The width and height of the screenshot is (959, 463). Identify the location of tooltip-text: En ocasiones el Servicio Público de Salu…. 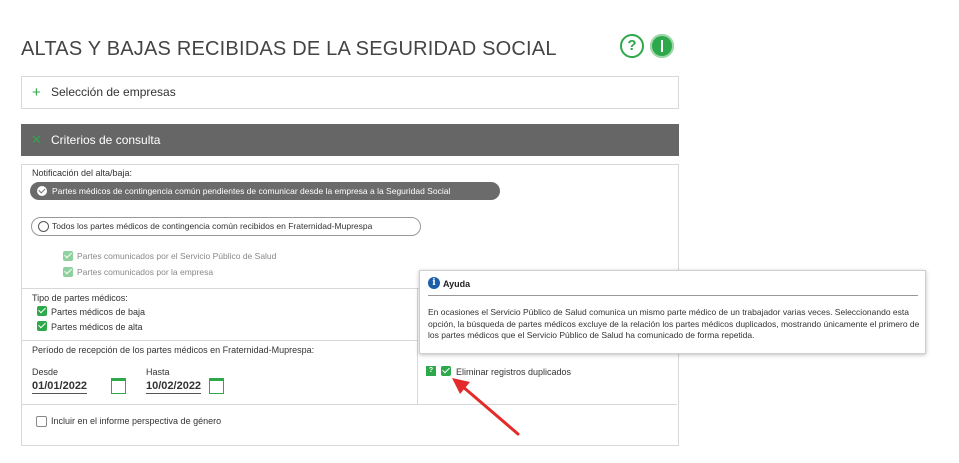
(674, 323).